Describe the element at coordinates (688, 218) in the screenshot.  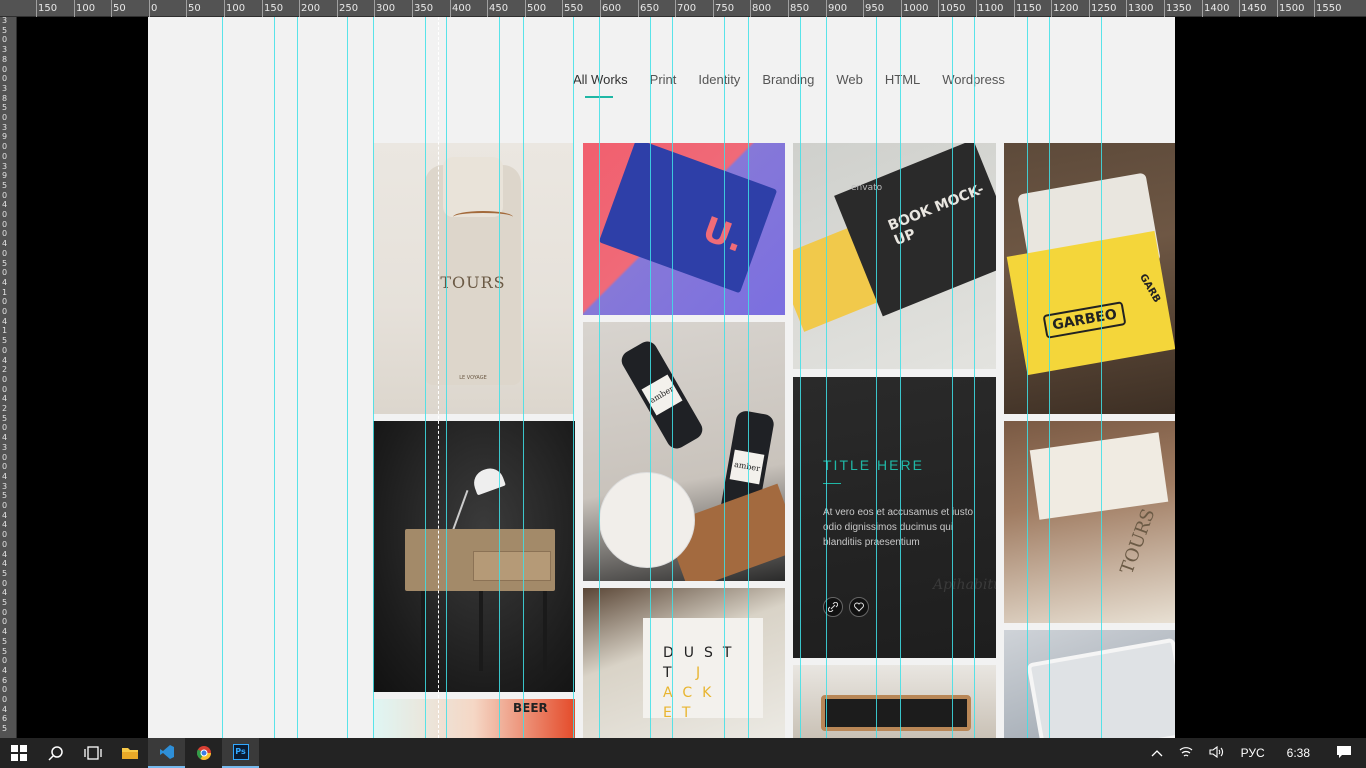
I see `book-image` at that location.